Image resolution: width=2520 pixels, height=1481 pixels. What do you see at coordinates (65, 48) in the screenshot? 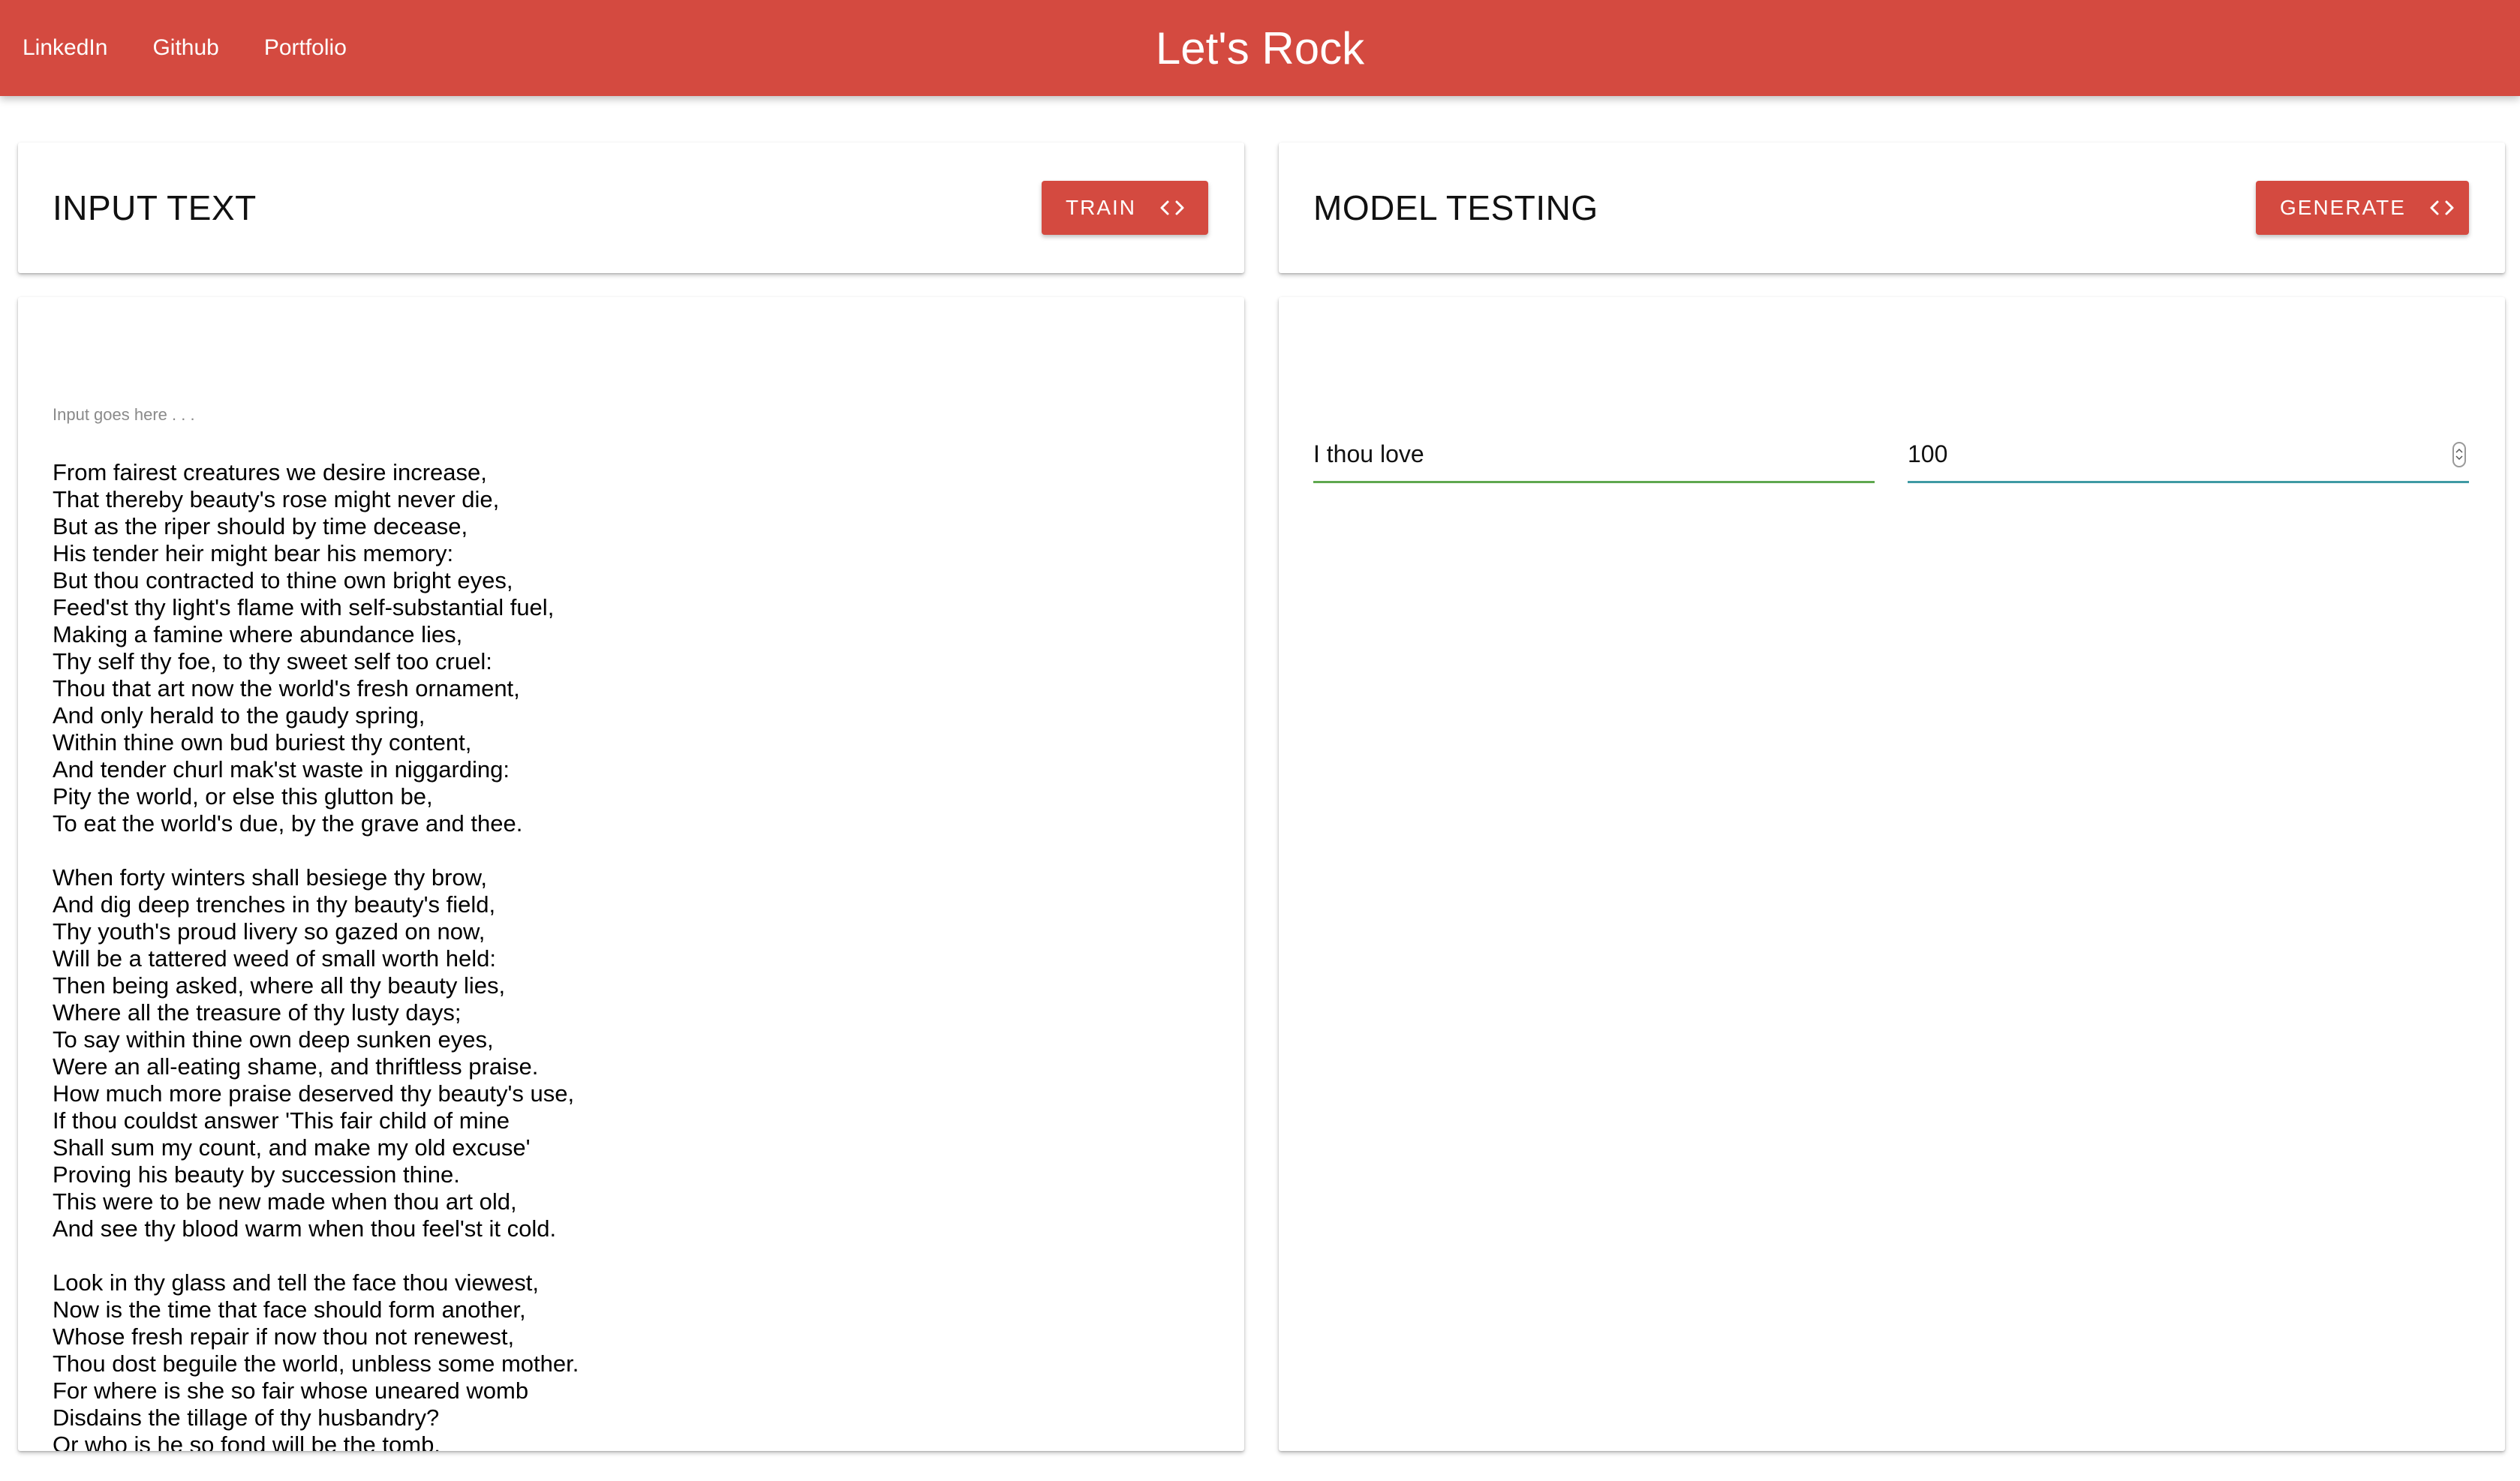
I see `nav-link-linkedin: LinkedIn` at bounding box center [65, 48].